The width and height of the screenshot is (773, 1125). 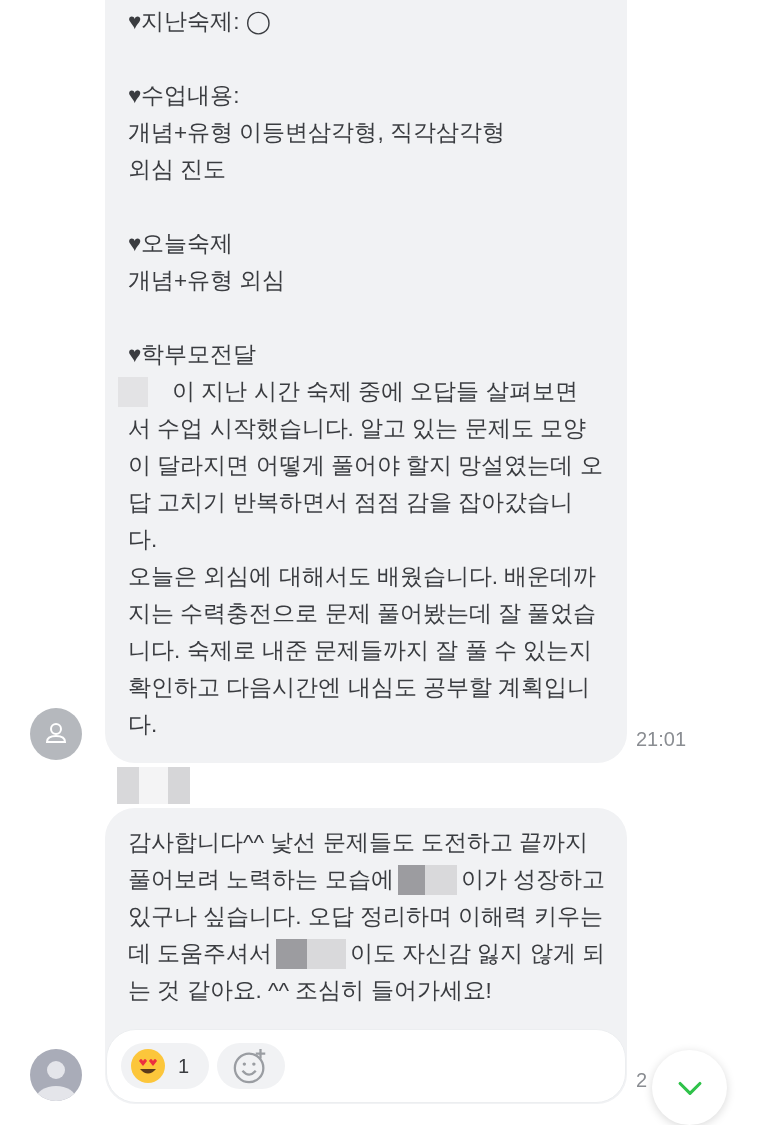 What do you see at coordinates (192, 355) in the screenshot?
I see `message-text: ♥학부모전달` at bounding box center [192, 355].